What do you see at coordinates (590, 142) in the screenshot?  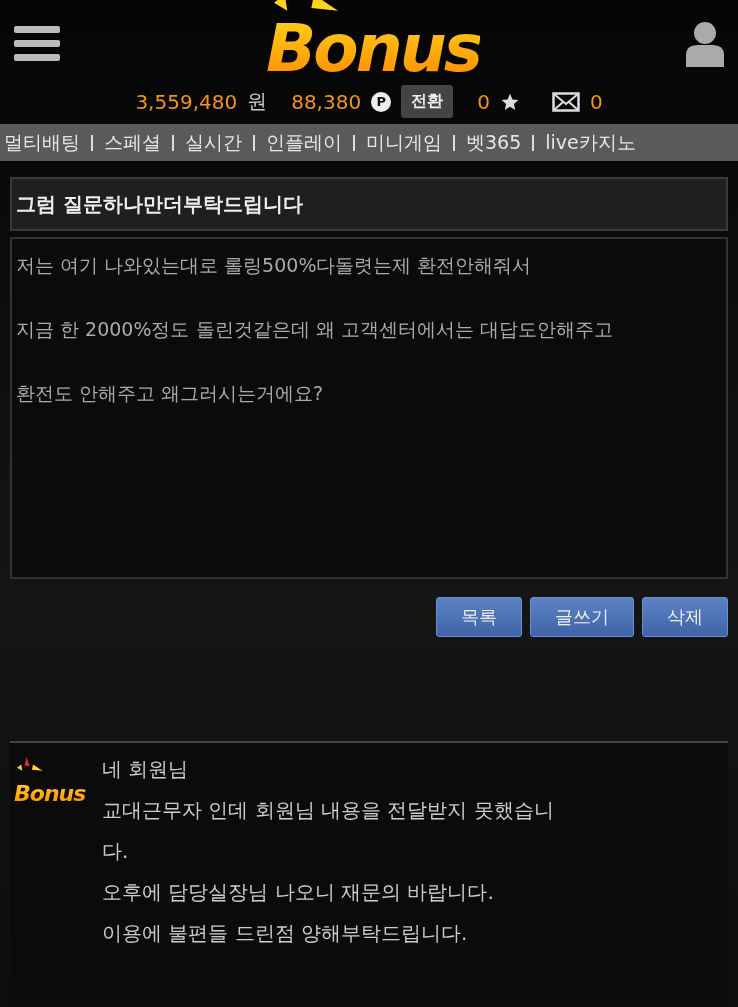 I see `nav-link: live카지노` at bounding box center [590, 142].